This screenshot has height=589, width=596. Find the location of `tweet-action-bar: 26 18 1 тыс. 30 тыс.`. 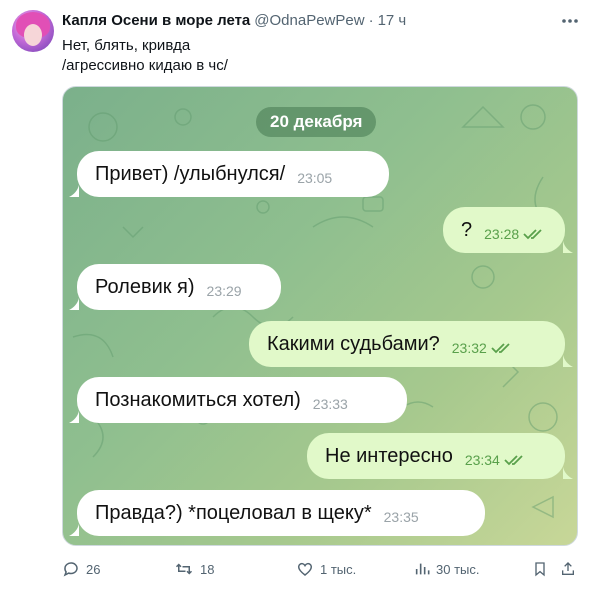

tweet-action-bar: 26 18 1 тыс. 30 тыс. is located at coordinates (320, 571).